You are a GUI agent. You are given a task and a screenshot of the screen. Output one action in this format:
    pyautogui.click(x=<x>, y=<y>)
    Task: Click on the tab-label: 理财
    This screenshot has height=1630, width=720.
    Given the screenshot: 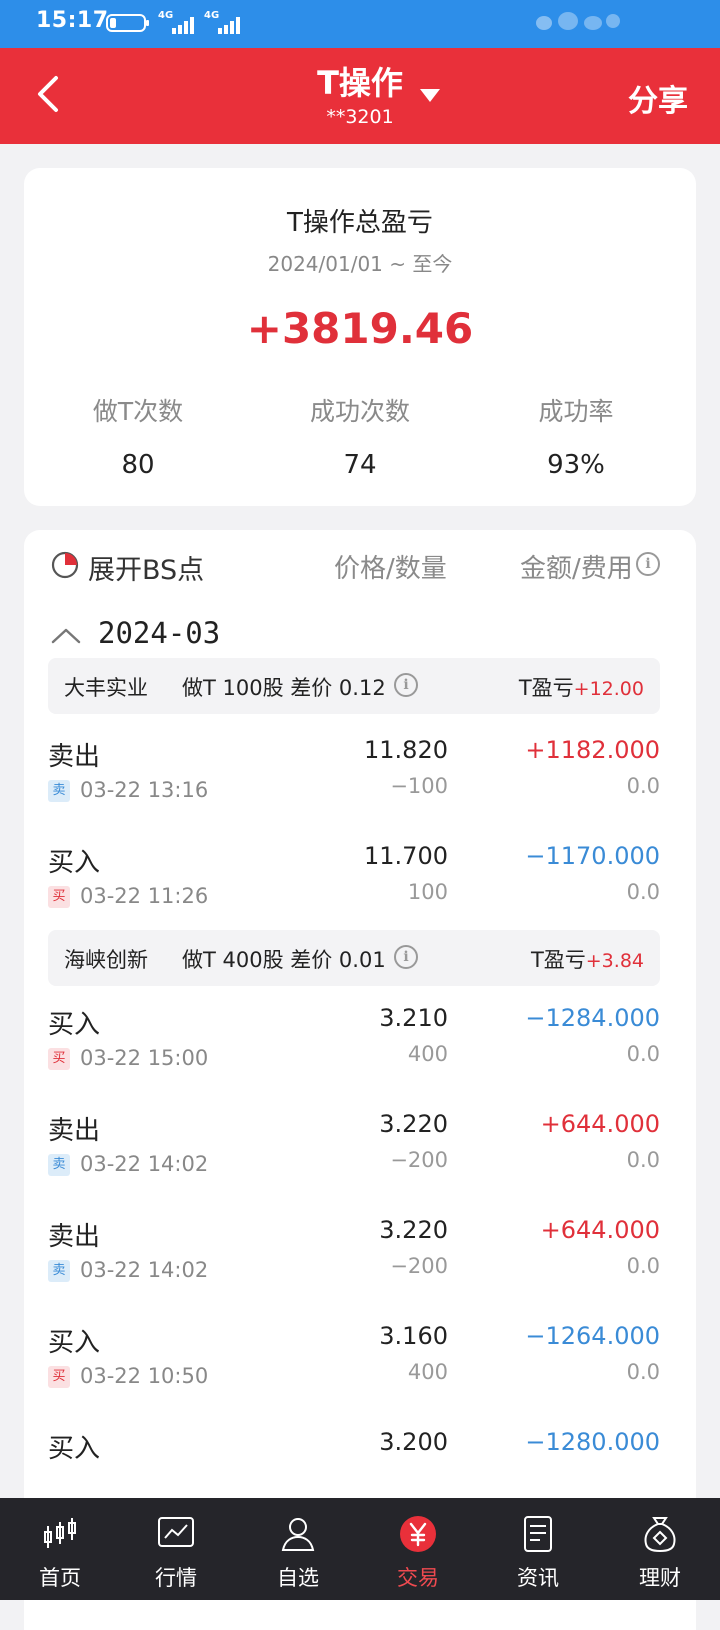 What is the action you would take?
    pyautogui.click(x=660, y=1578)
    